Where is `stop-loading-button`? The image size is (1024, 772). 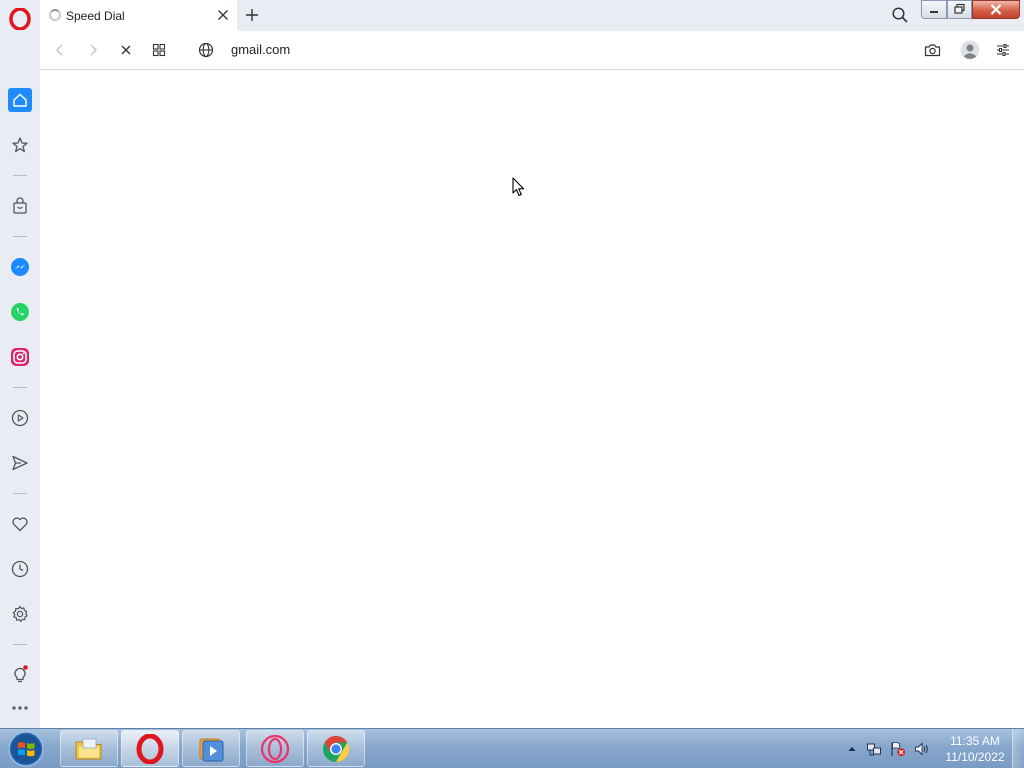 stop-loading-button is located at coordinates (126, 50).